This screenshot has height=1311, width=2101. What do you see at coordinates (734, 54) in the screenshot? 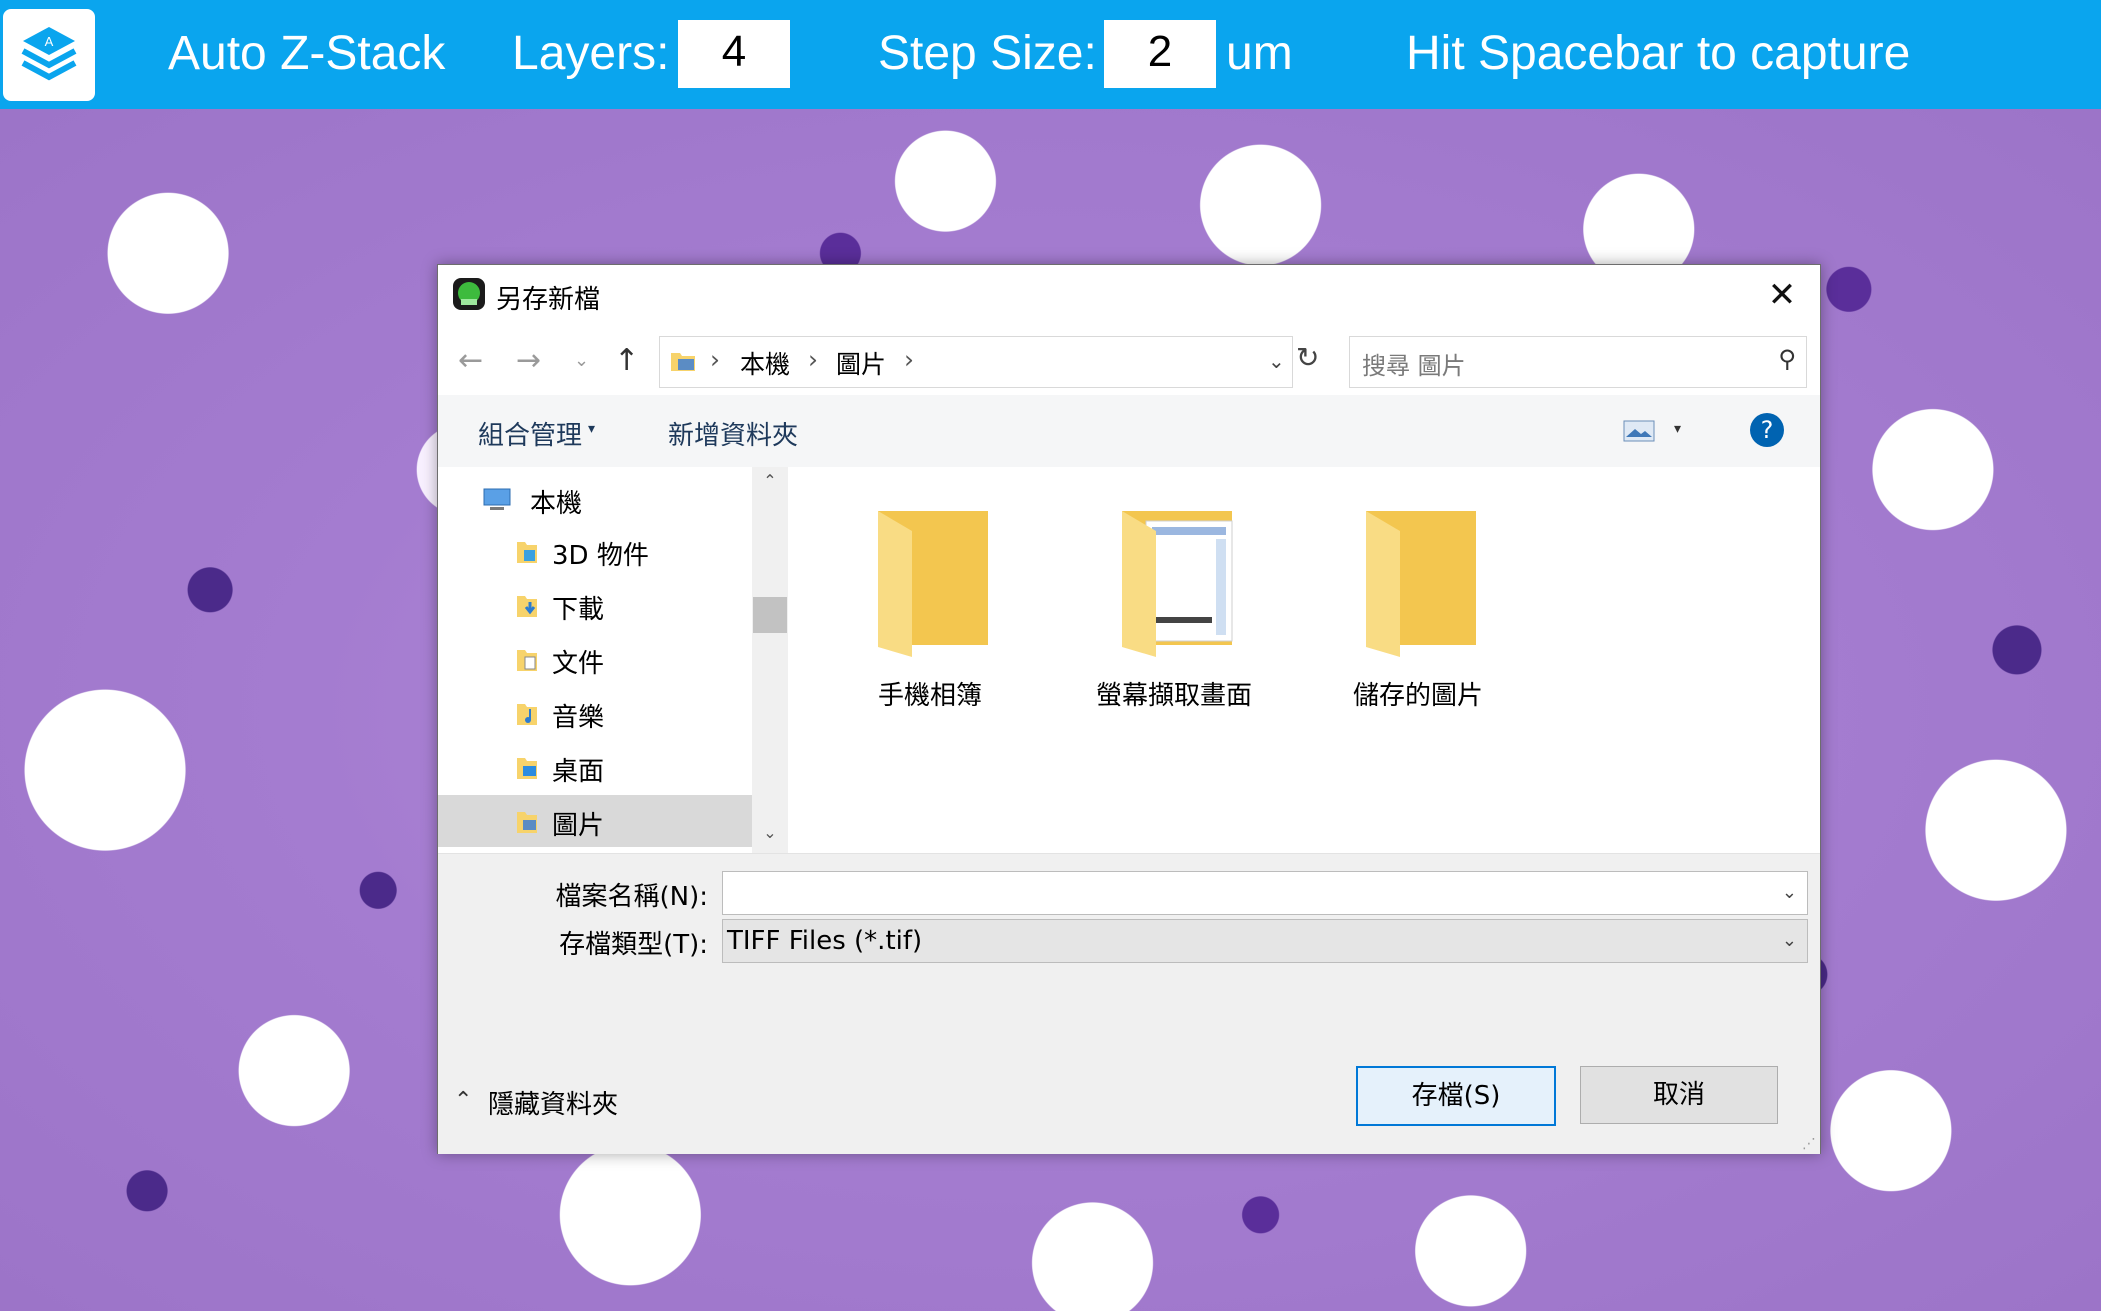
I see `layers-input: 4` at bounding box center [734, 54].